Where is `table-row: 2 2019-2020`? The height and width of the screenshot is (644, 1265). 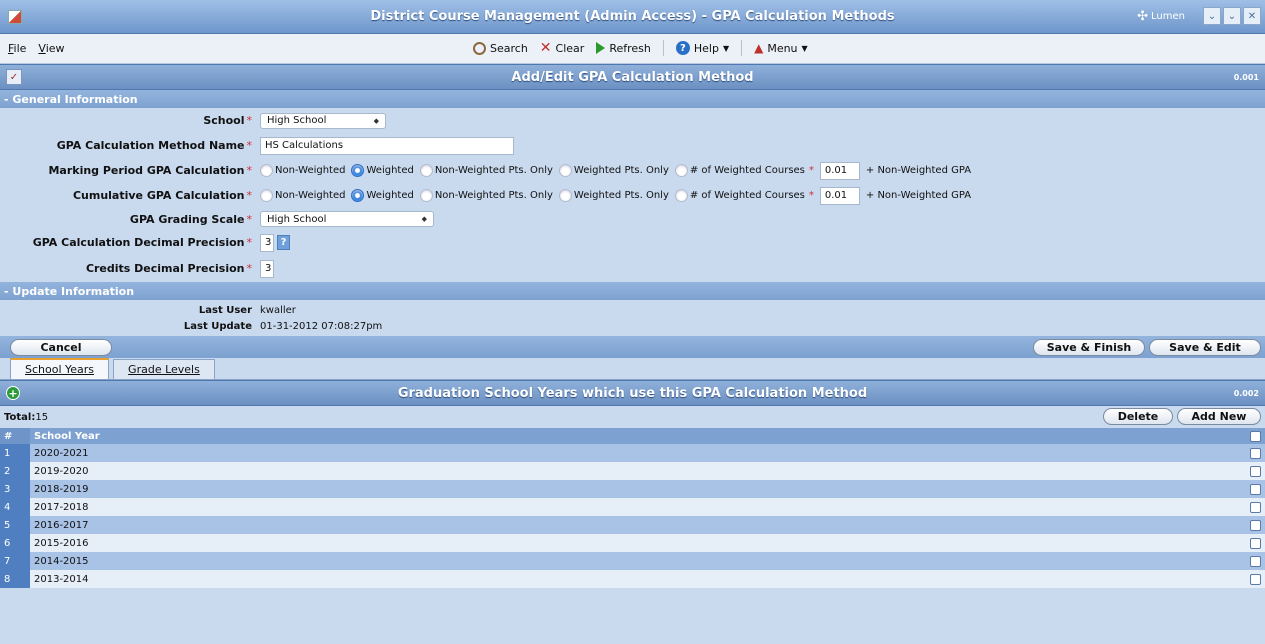 table-row: 2 2019-2020 is located at coordinates (632, 471).